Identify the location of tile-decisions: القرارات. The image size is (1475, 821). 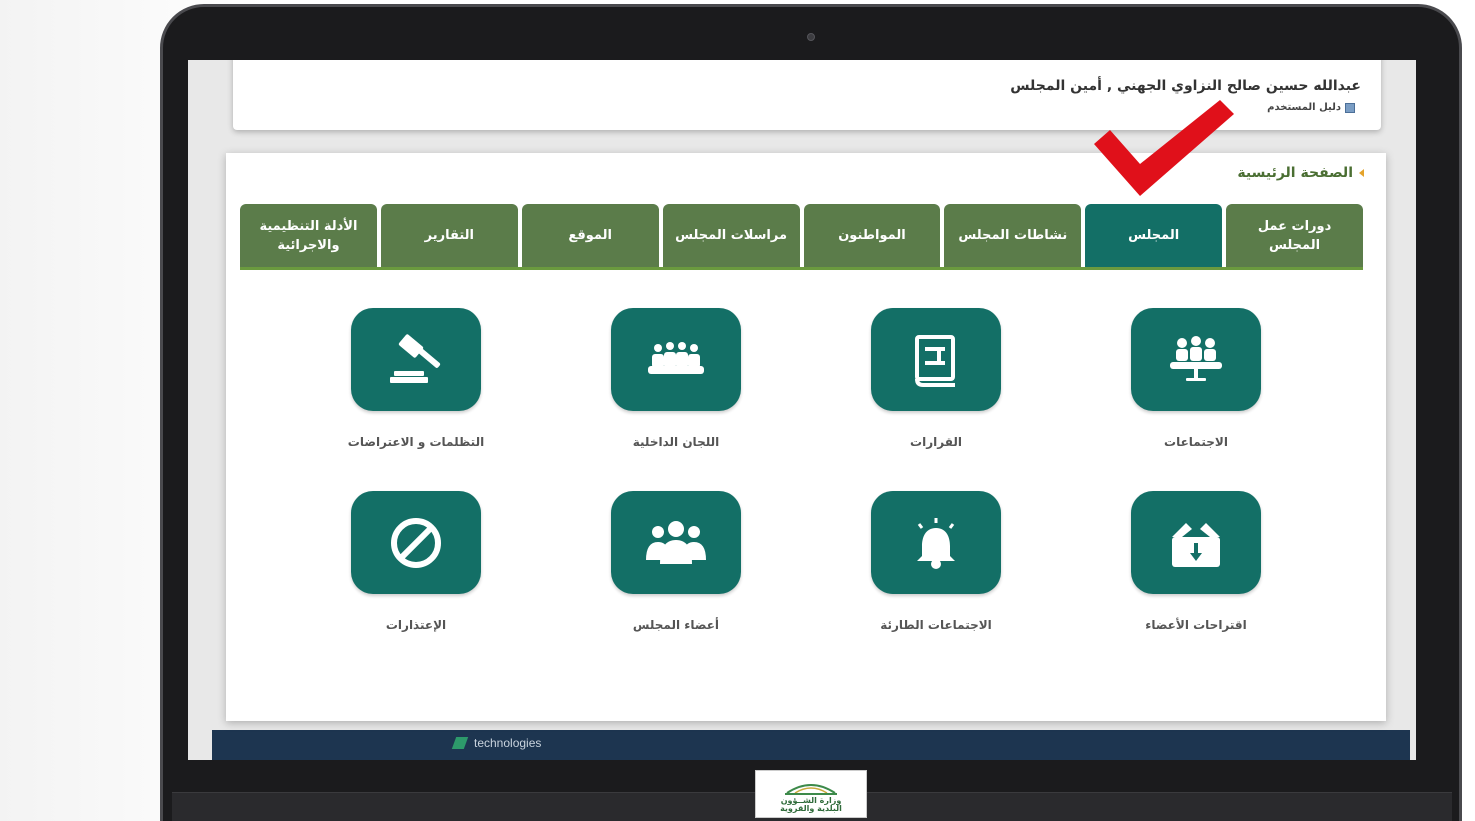
(936, 399).